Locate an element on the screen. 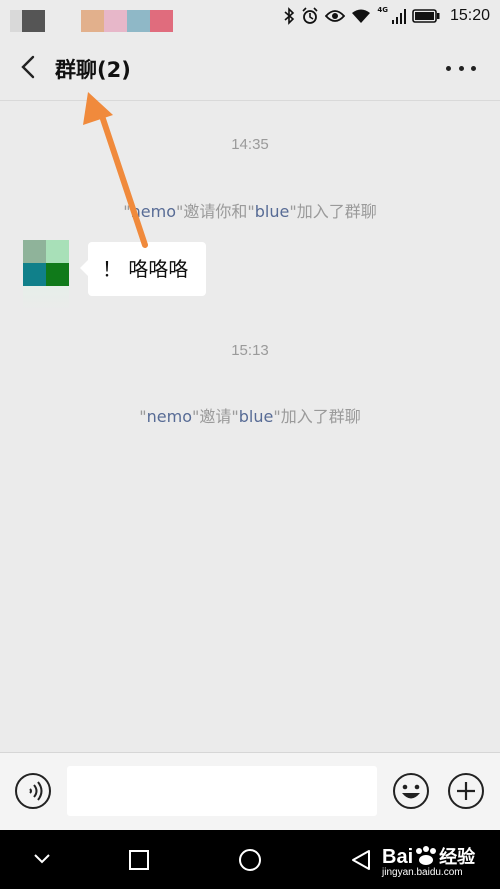 The height and width of the screenshot is (889, 500). more-dots-icon is located at coordinates (461, 68).